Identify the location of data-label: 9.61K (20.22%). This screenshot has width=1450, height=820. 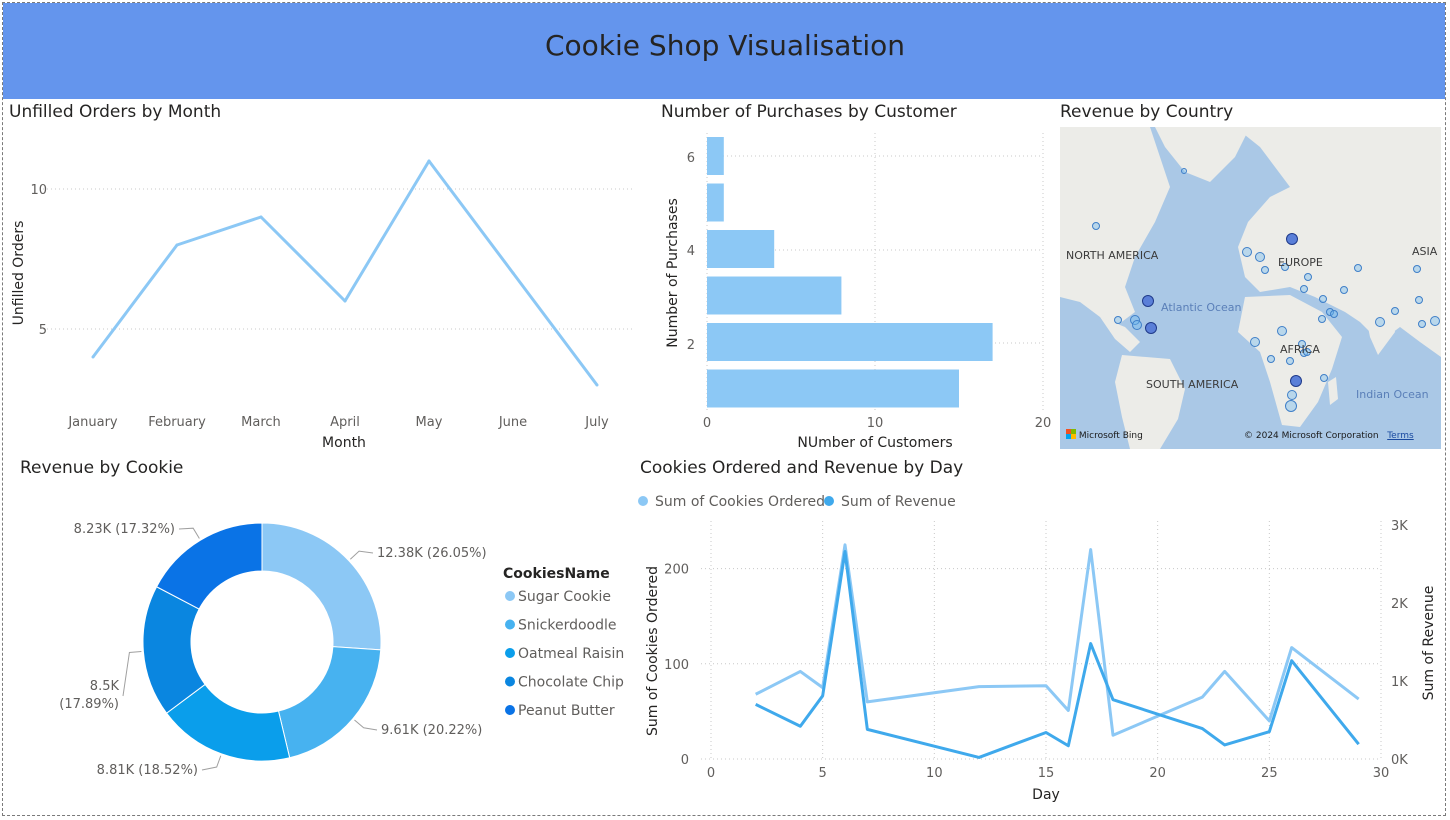
(431, 730).